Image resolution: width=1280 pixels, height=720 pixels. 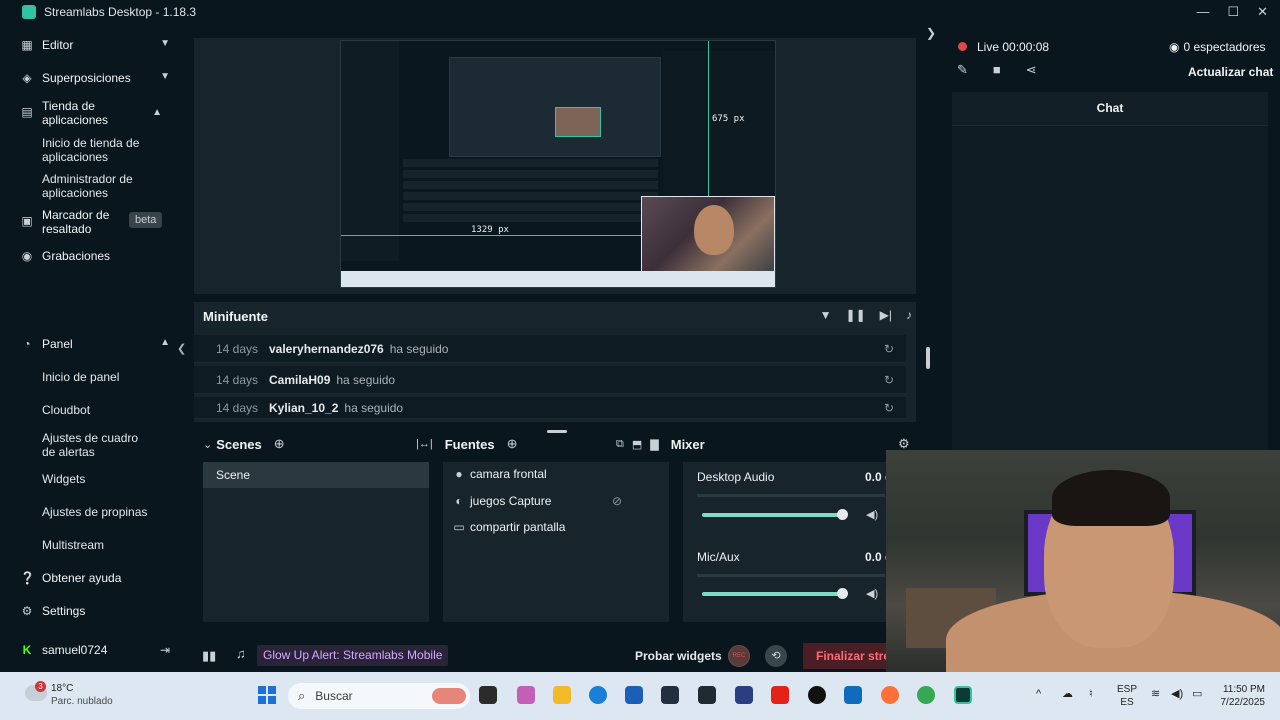 I want to click on battery-icon: ▭, so click(x=1197, y=694).